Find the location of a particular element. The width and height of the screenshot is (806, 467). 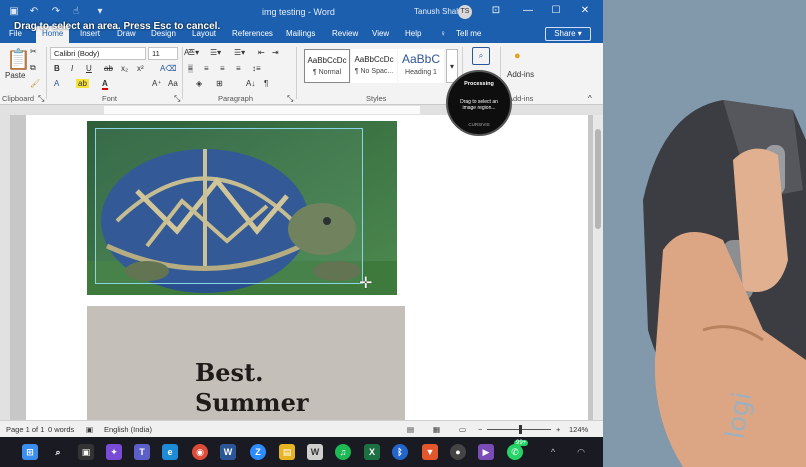

chrome-icon: ◉ is located at coordinates (200, 452).